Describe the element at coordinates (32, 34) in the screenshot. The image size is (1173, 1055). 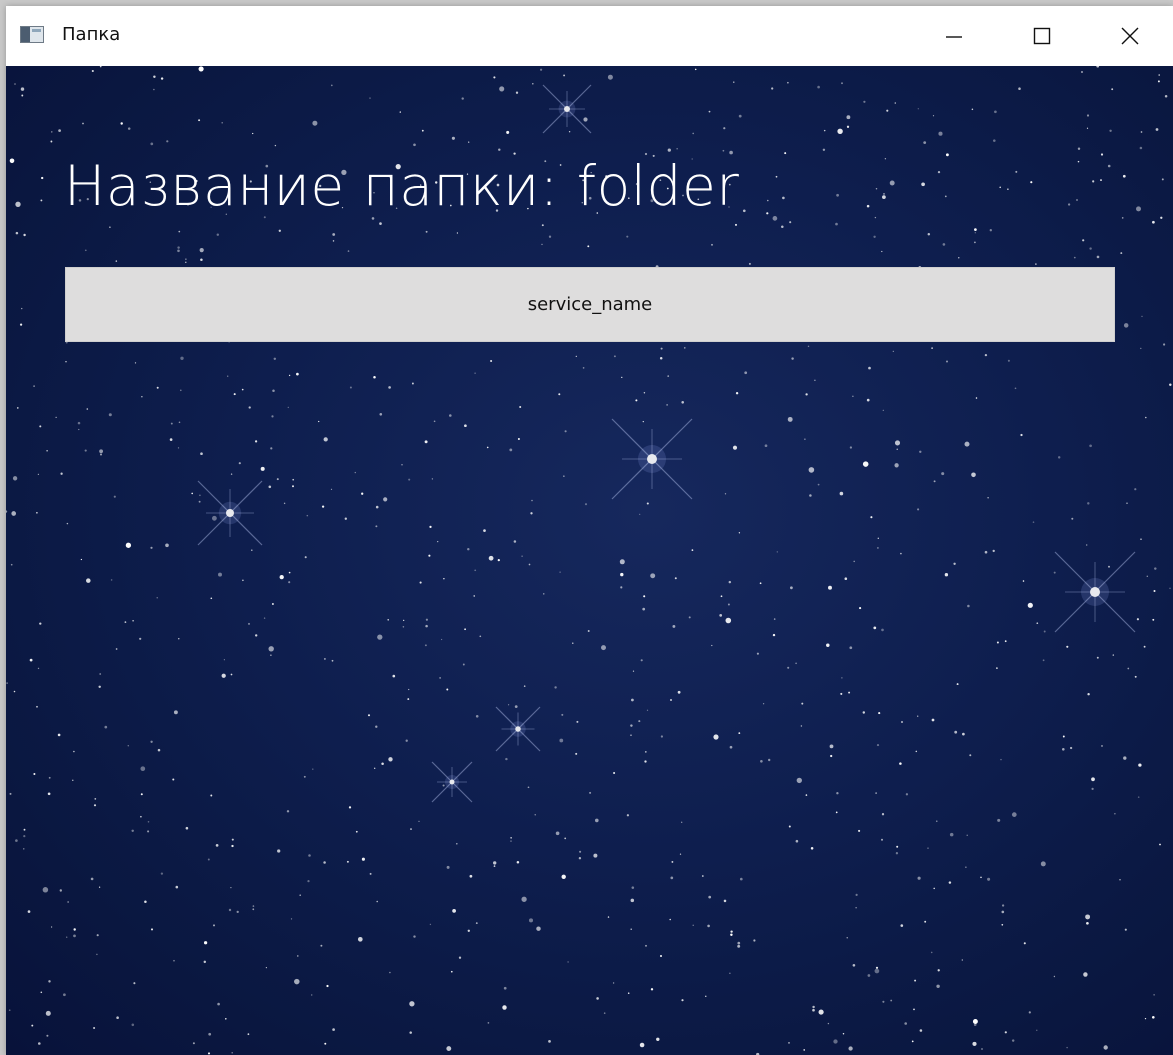
I see `window-app-icon` at that location.